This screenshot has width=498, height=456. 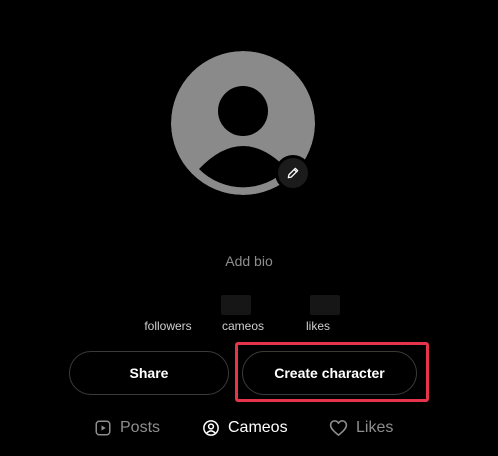 What do you see at coordinates (249, 261) in the screenshot?
I see `add-bio-link: Add bio` at bounding box center [249, 261].